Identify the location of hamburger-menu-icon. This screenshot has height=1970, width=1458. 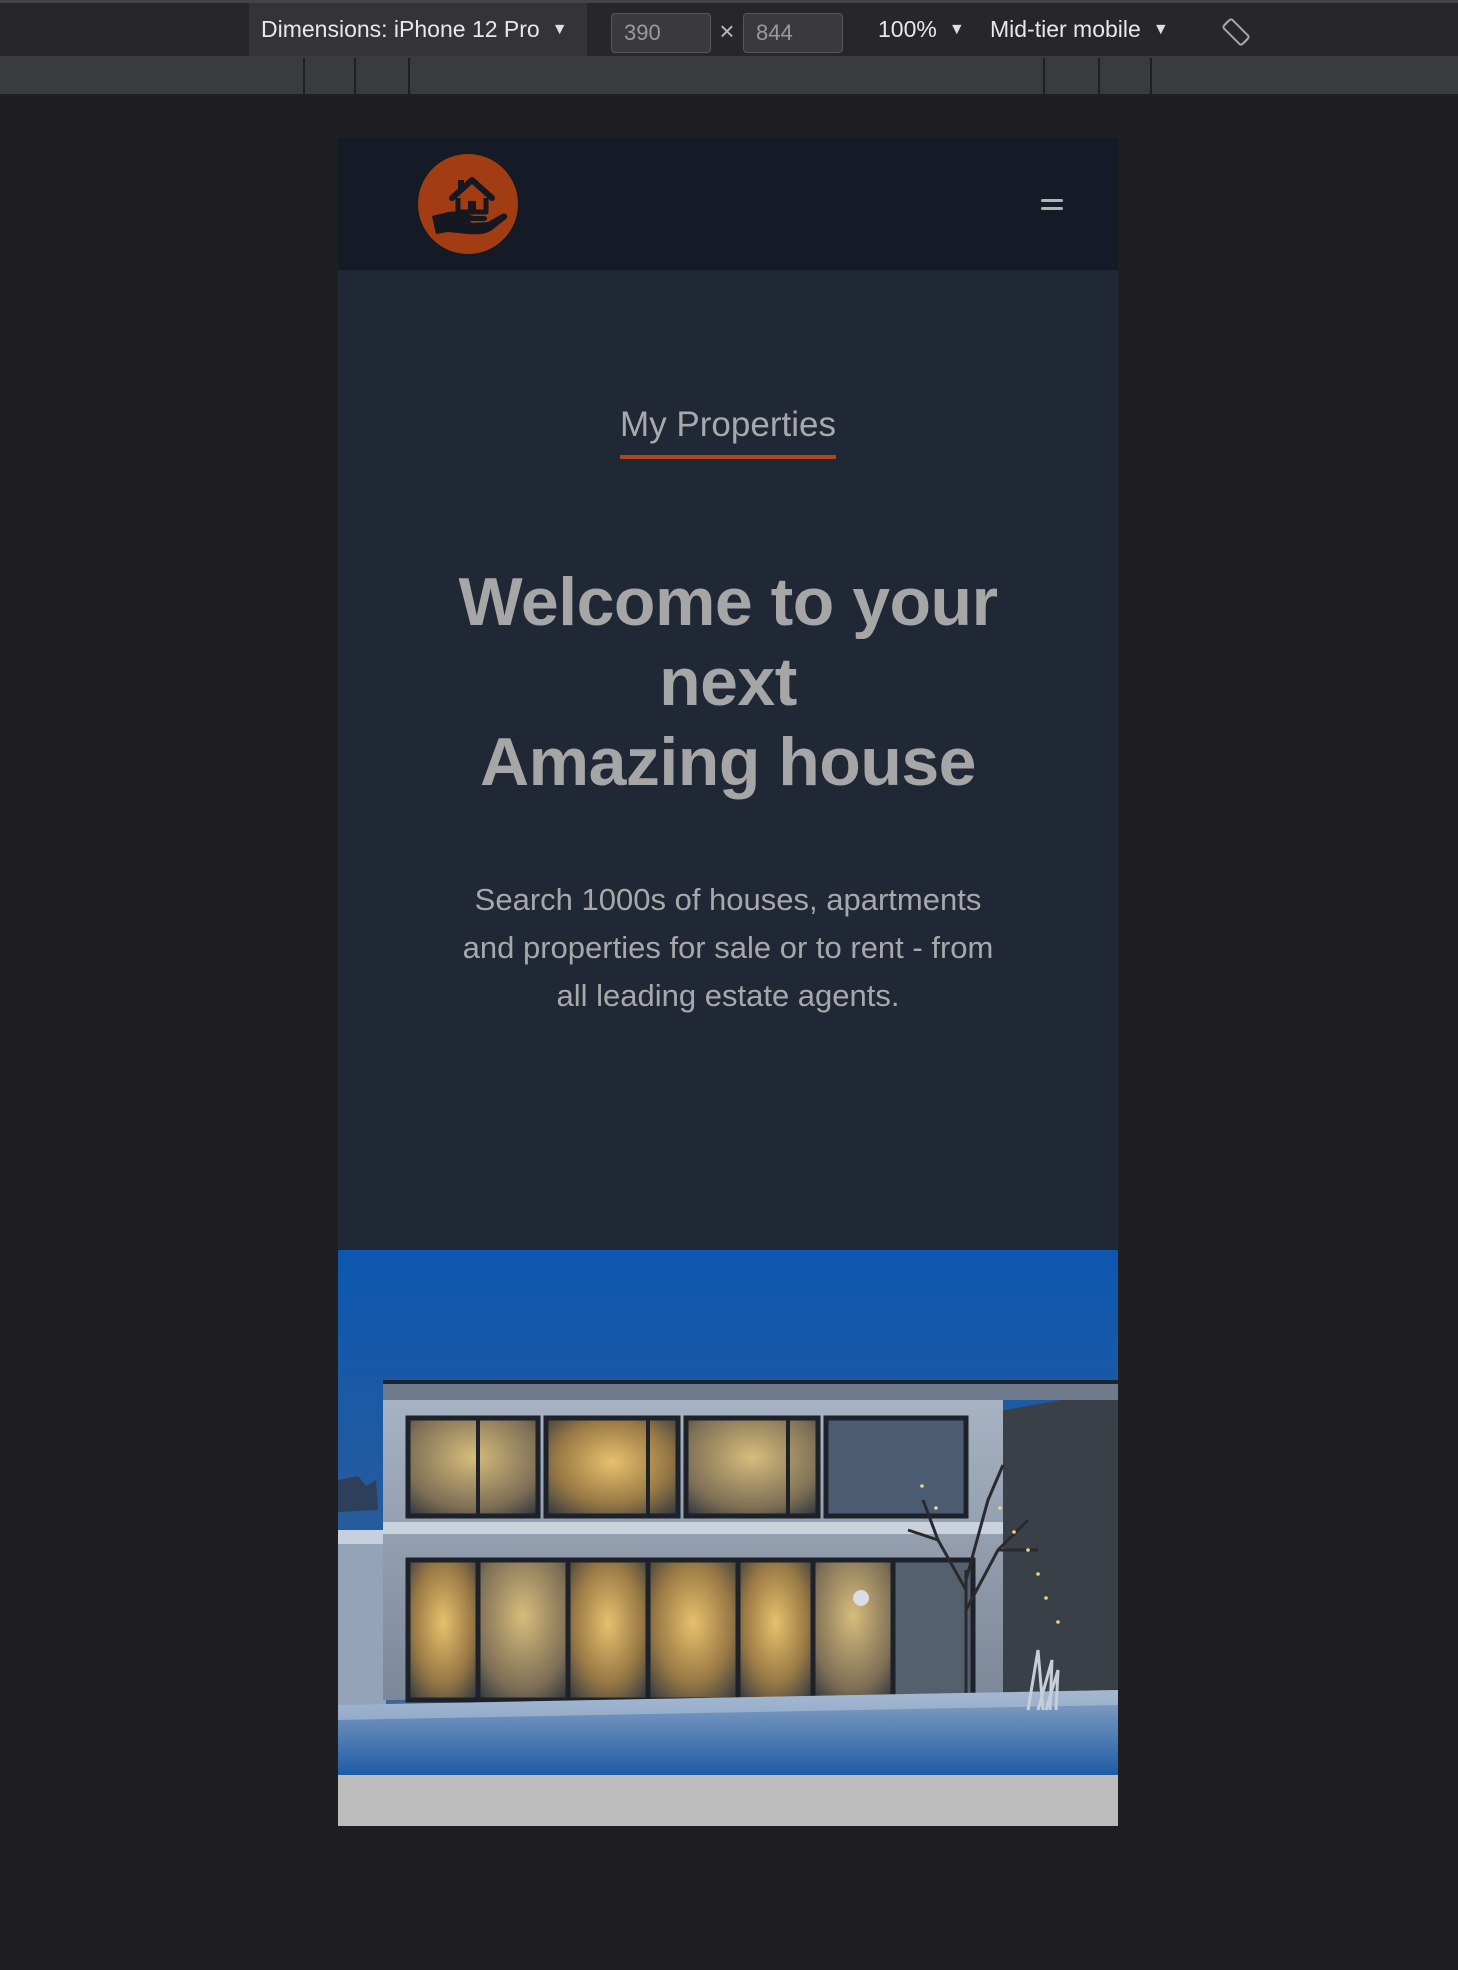
(1053, 206).